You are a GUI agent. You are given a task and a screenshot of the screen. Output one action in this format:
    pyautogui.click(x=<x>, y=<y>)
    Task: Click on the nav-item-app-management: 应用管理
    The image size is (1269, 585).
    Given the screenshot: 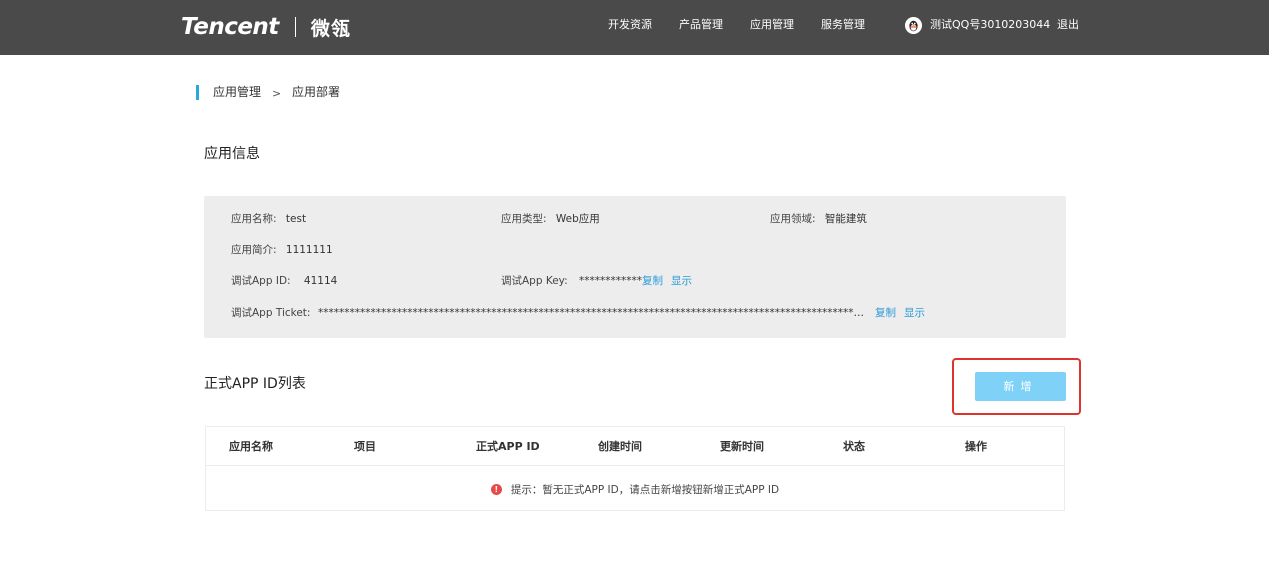 What is the action you would take?
    pyautogui.click(x=772, y=27)
    